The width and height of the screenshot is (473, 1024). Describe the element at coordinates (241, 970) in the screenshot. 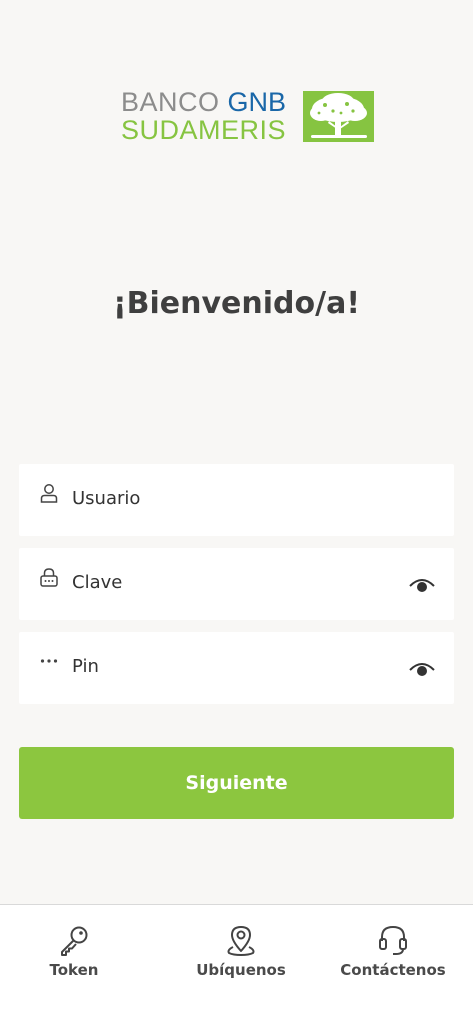

I see `nav-label-ubiquenos: Ubíquenos` at that location.